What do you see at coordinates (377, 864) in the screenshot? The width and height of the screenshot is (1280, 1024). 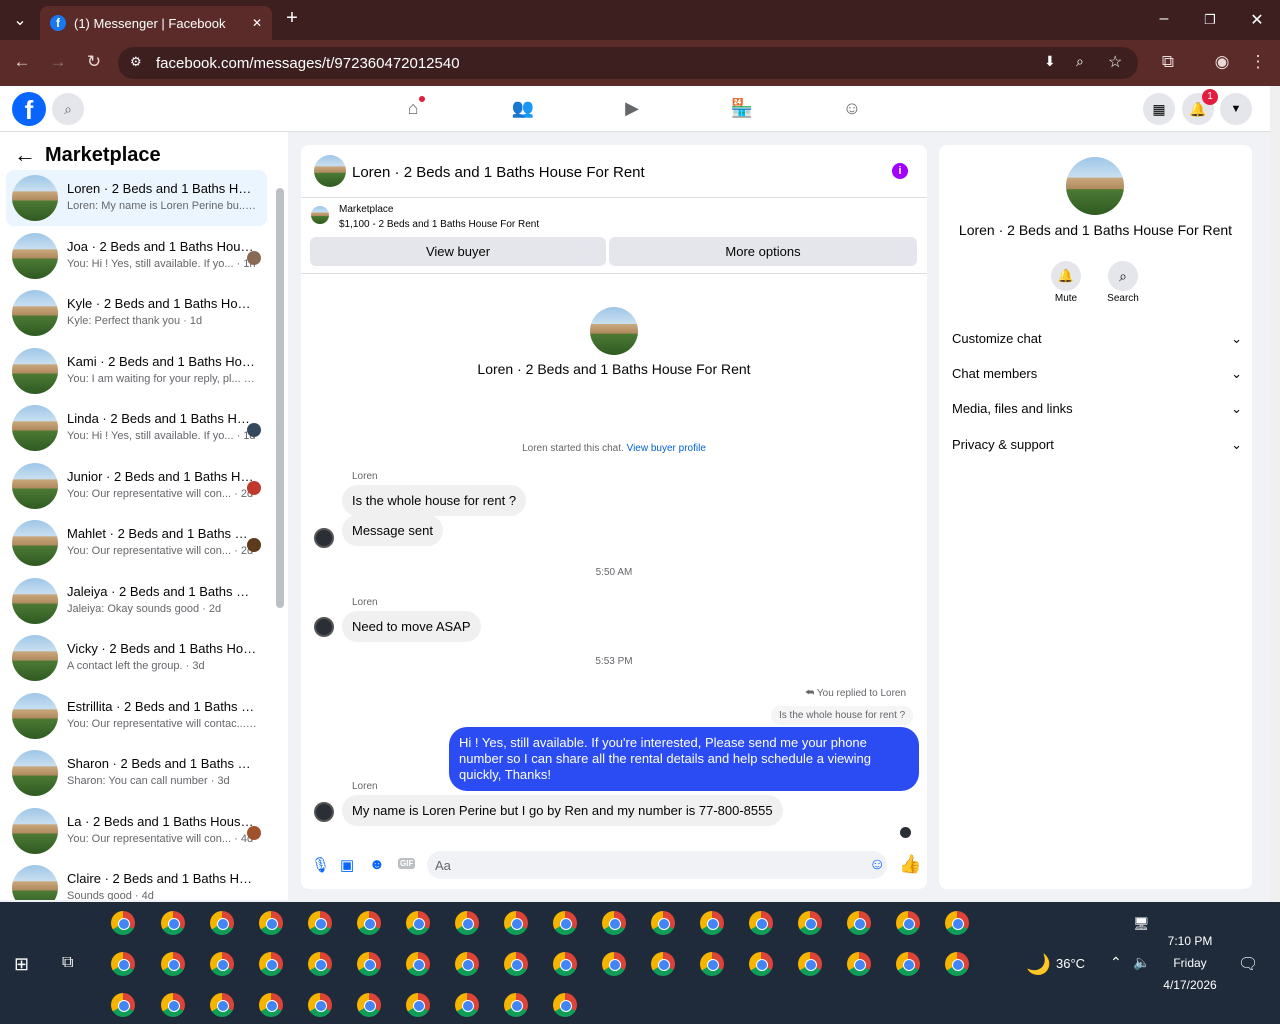 I see `sticker-icon: ☻` at bounding box center [377, 864].